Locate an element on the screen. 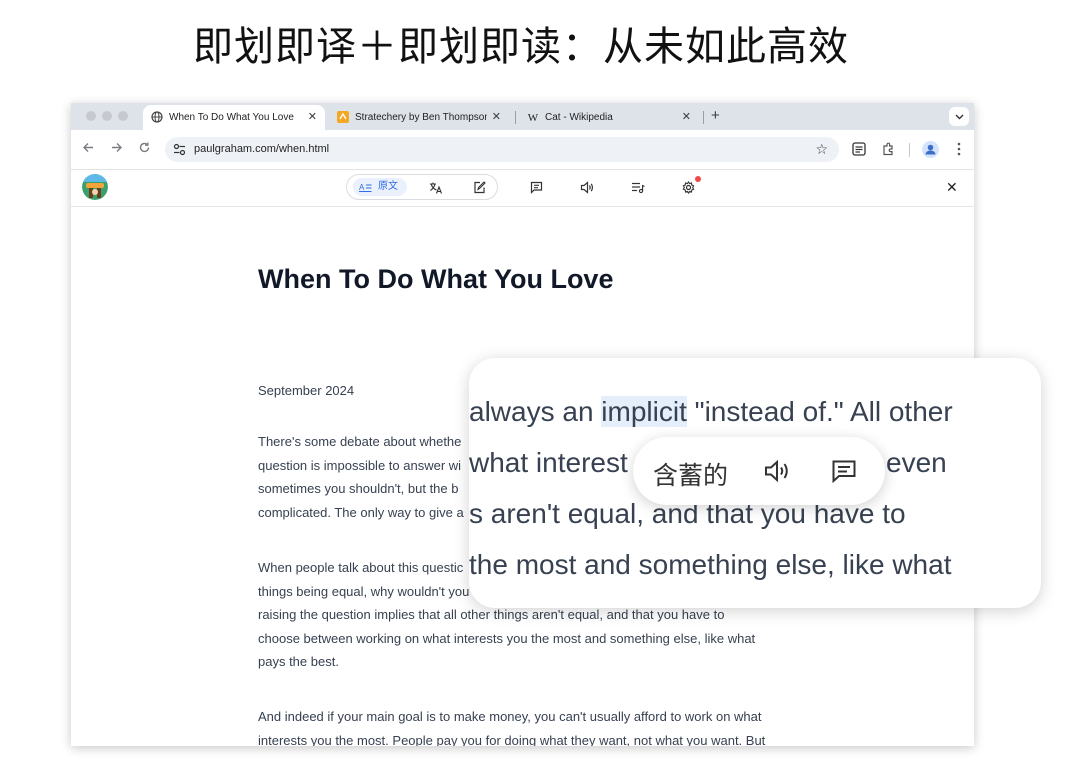  gear-icon is located at coordinates (688, 187).